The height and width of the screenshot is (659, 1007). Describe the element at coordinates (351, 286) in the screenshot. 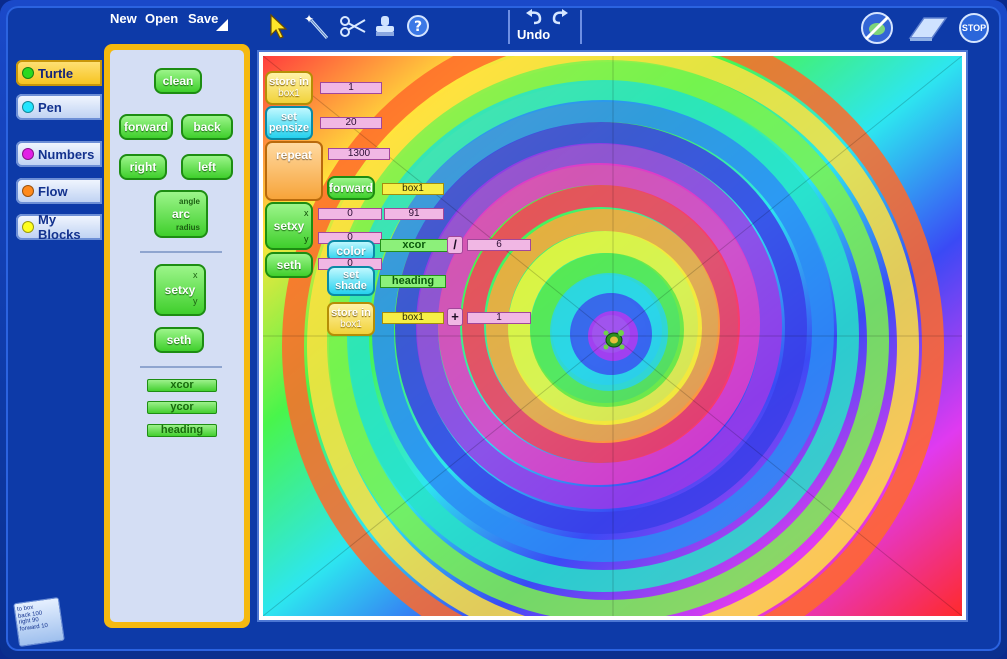

I see `set-shade-line2: shade` at that location.